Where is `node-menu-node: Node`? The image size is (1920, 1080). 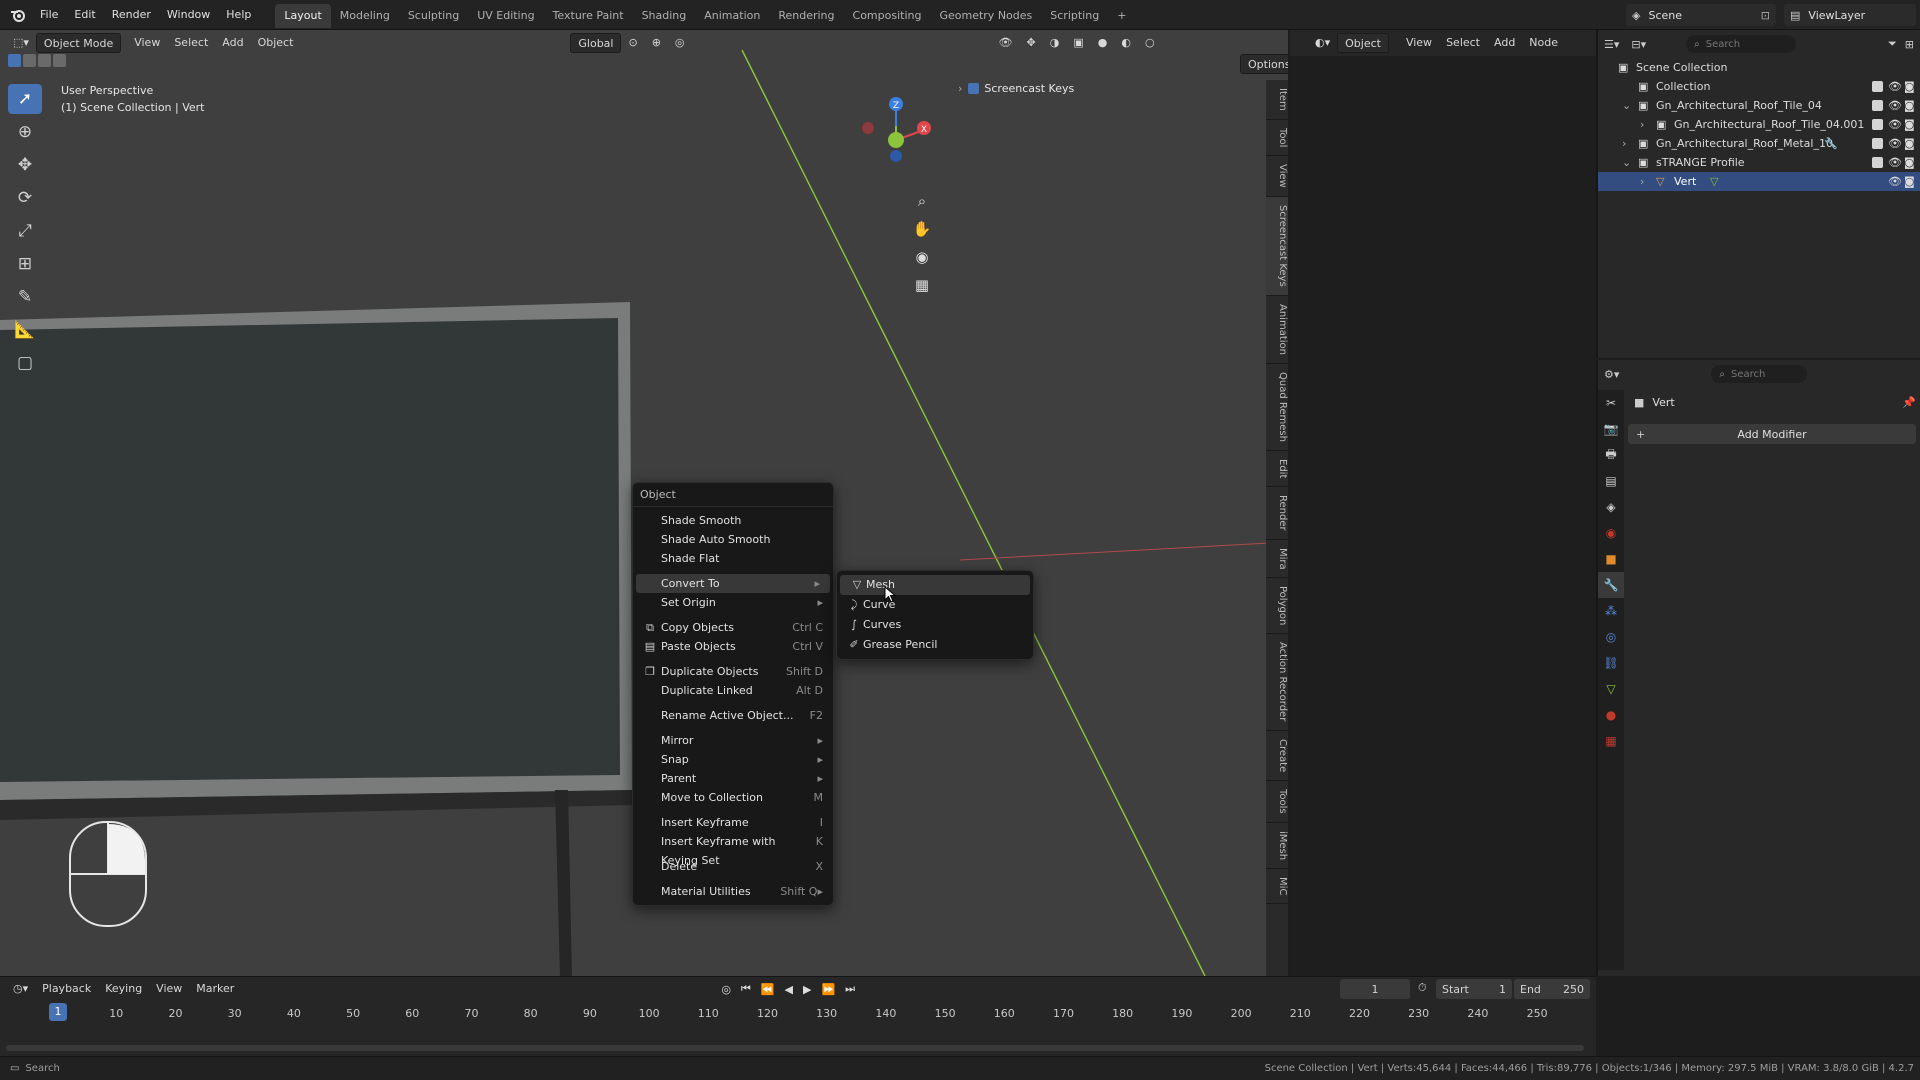 node-menu-node: Node is located at coordinates (1543, 43).